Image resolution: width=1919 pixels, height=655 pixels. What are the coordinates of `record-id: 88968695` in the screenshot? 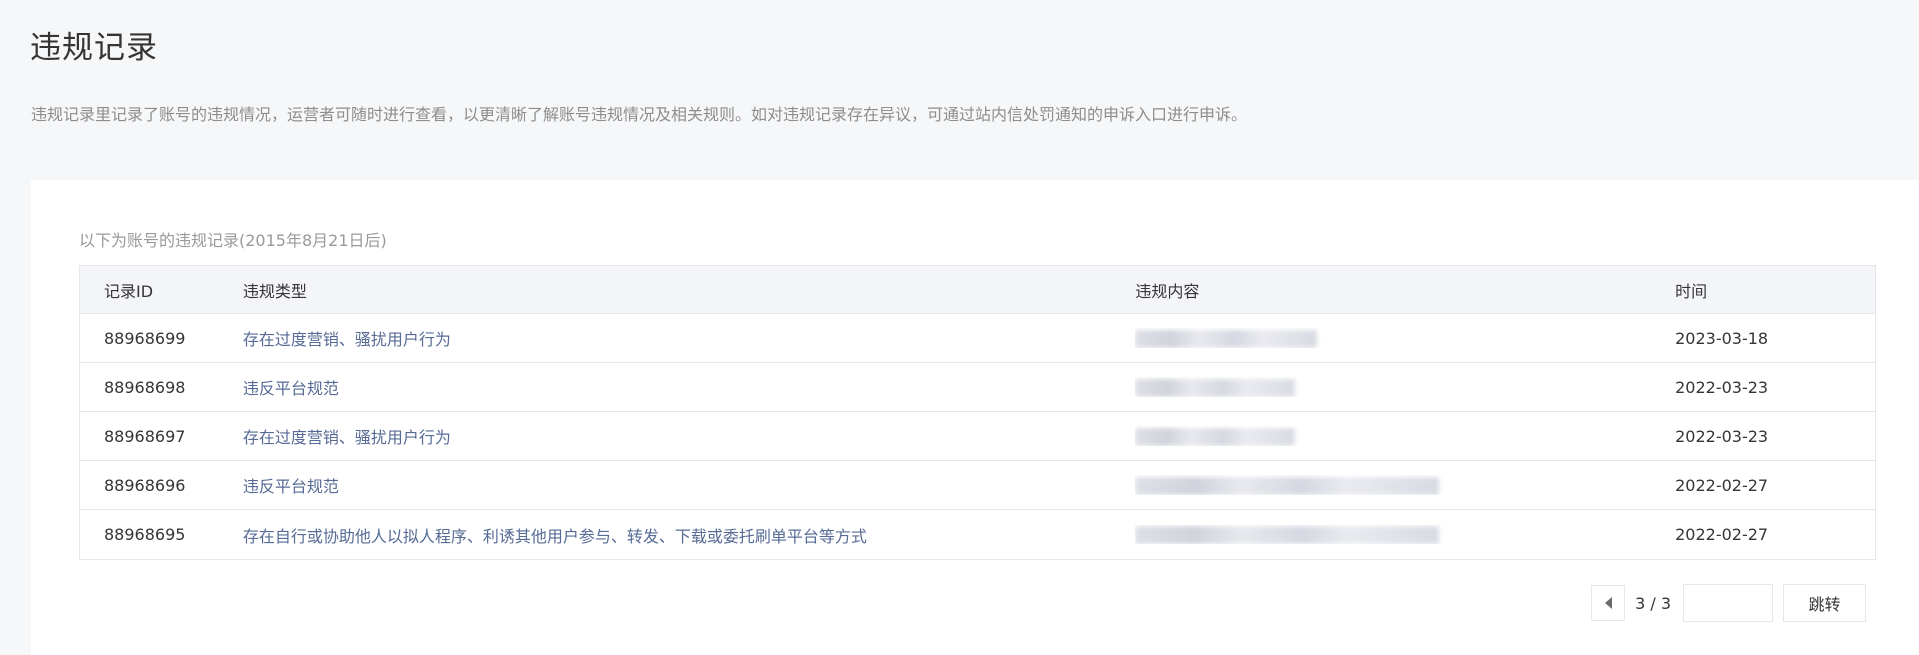 It's located at (145, 534).